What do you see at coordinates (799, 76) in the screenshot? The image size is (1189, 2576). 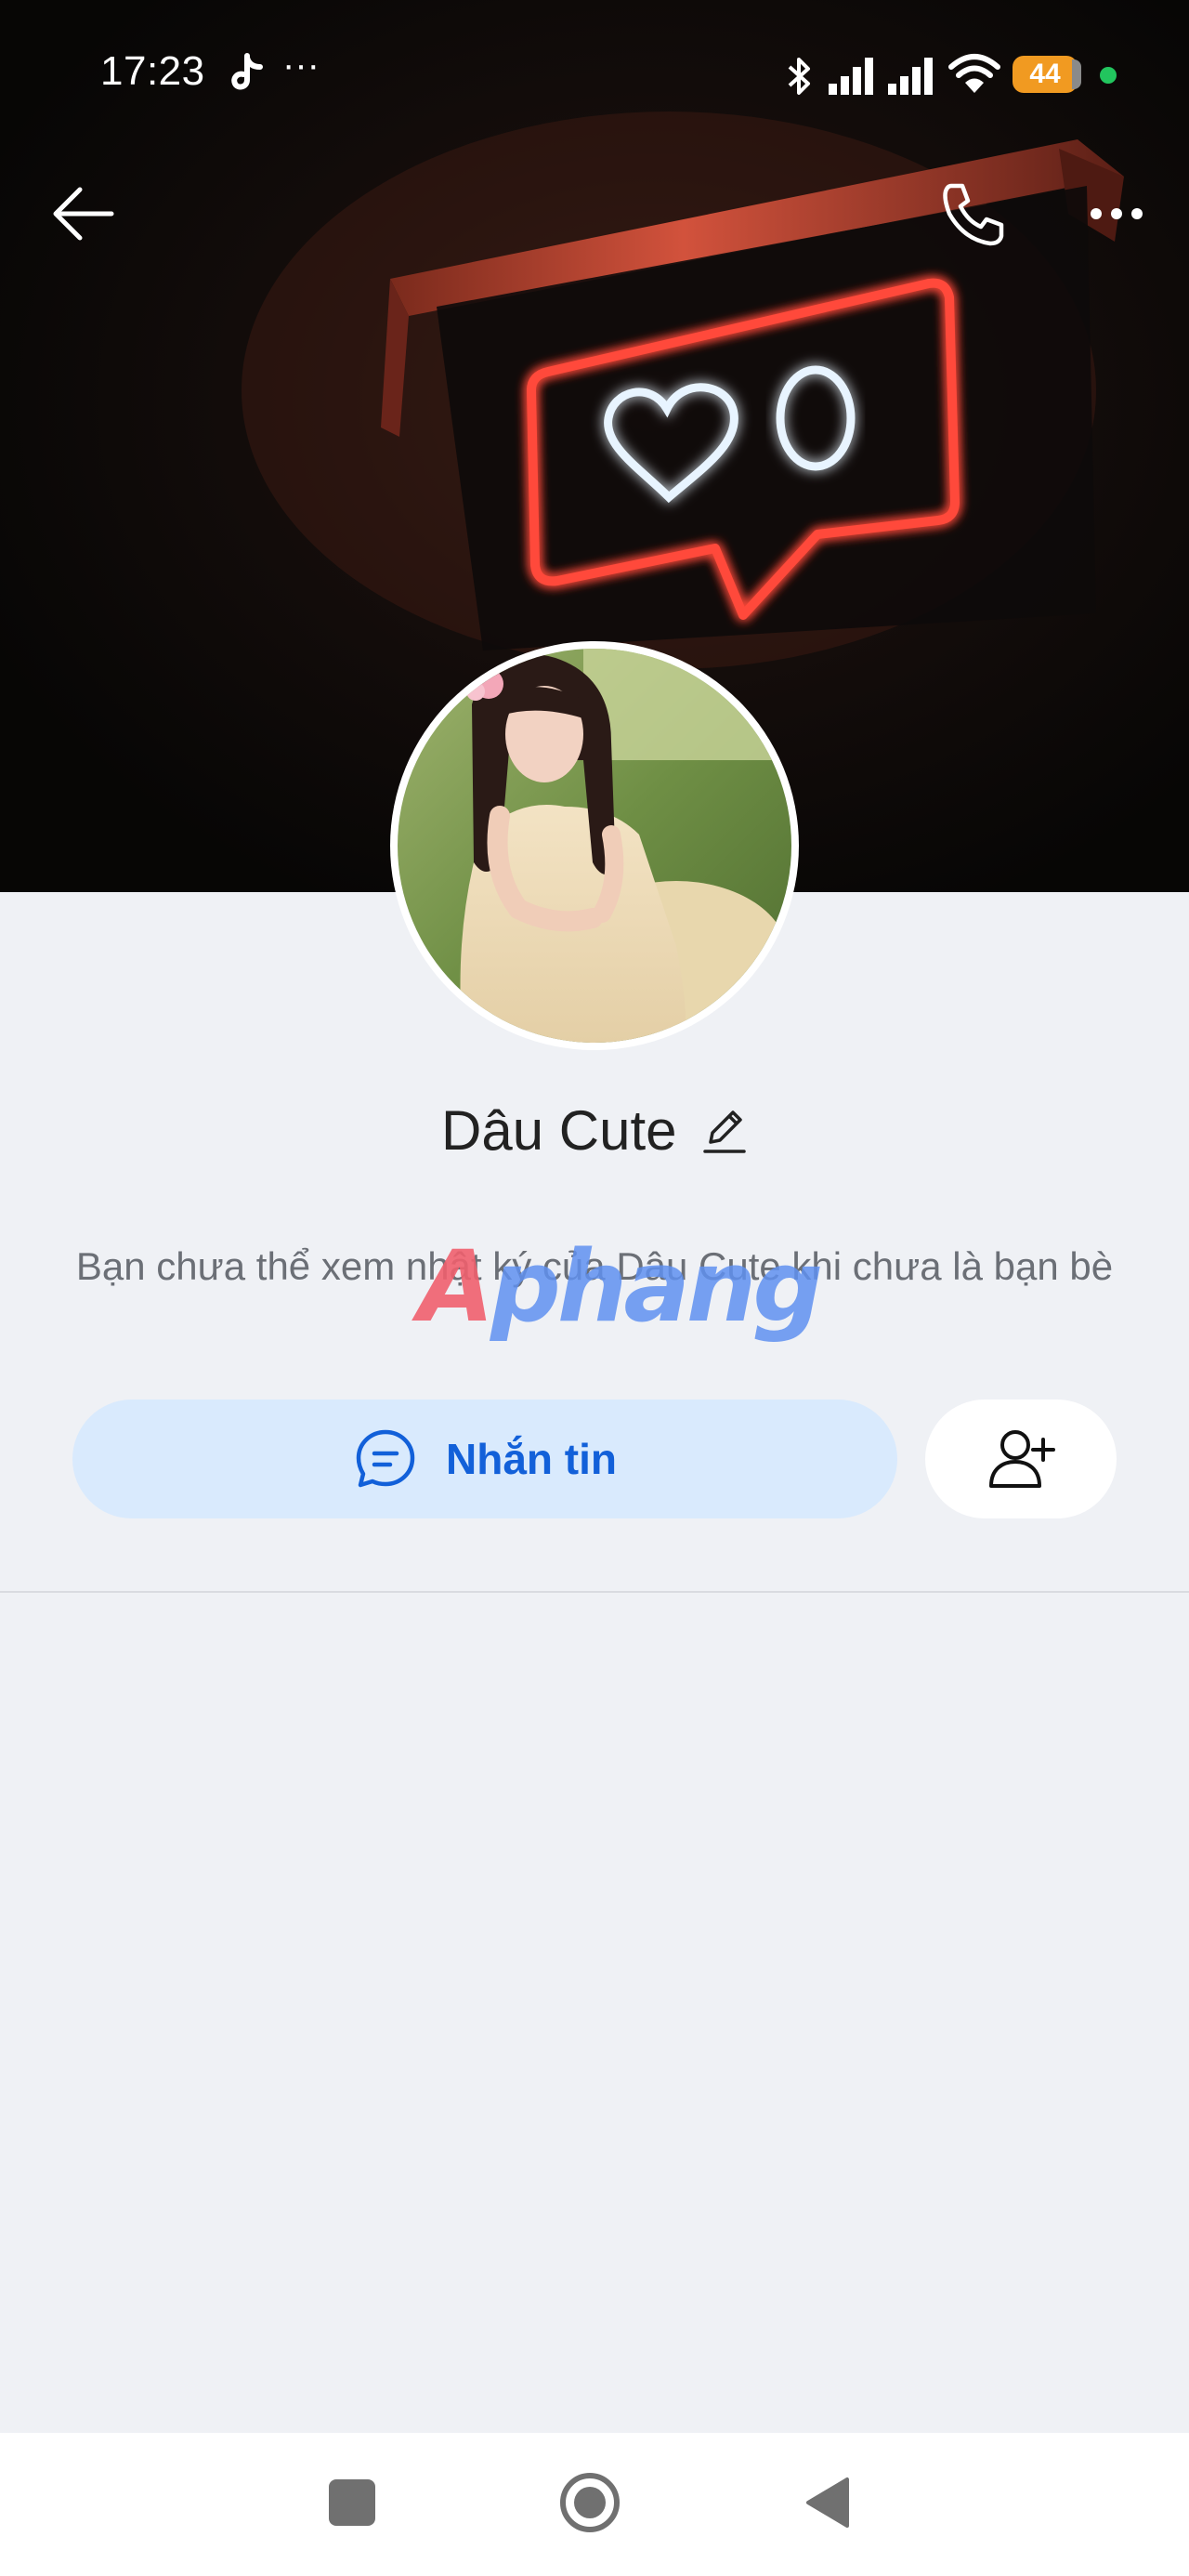 I see `bluetooth-icon` at bounding box center [799, 76].